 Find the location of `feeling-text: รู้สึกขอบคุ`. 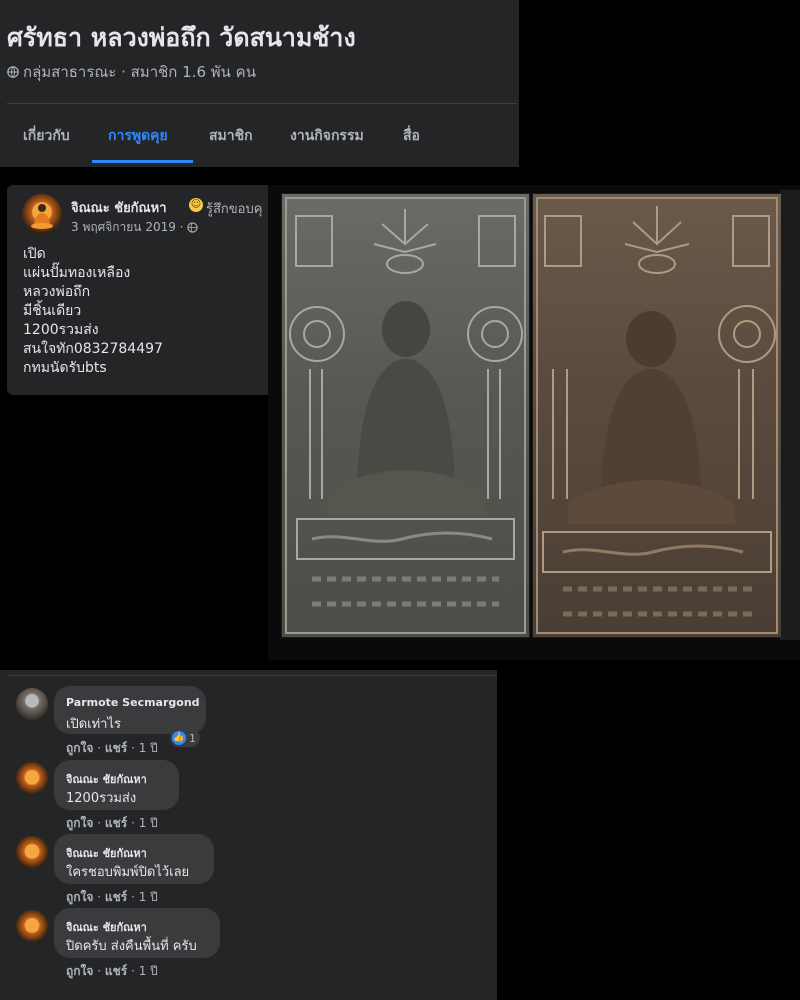

feeling-text: รู้สึกขอบคุ is located at coordinates (234, 209).